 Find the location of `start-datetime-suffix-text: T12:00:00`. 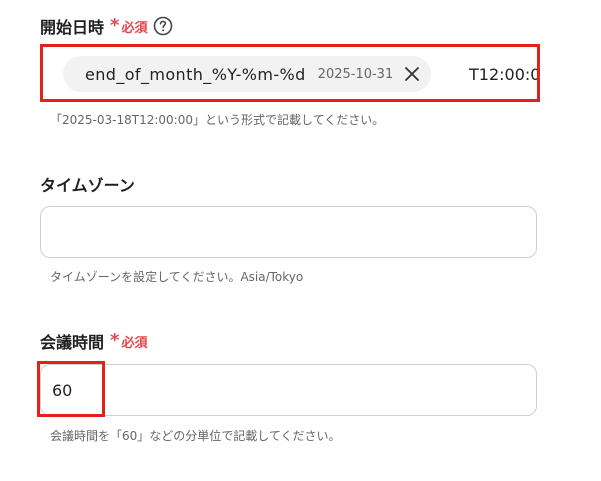

start-datetime-suffix-text: T12:00:00 is located at coordinates (504, 74).